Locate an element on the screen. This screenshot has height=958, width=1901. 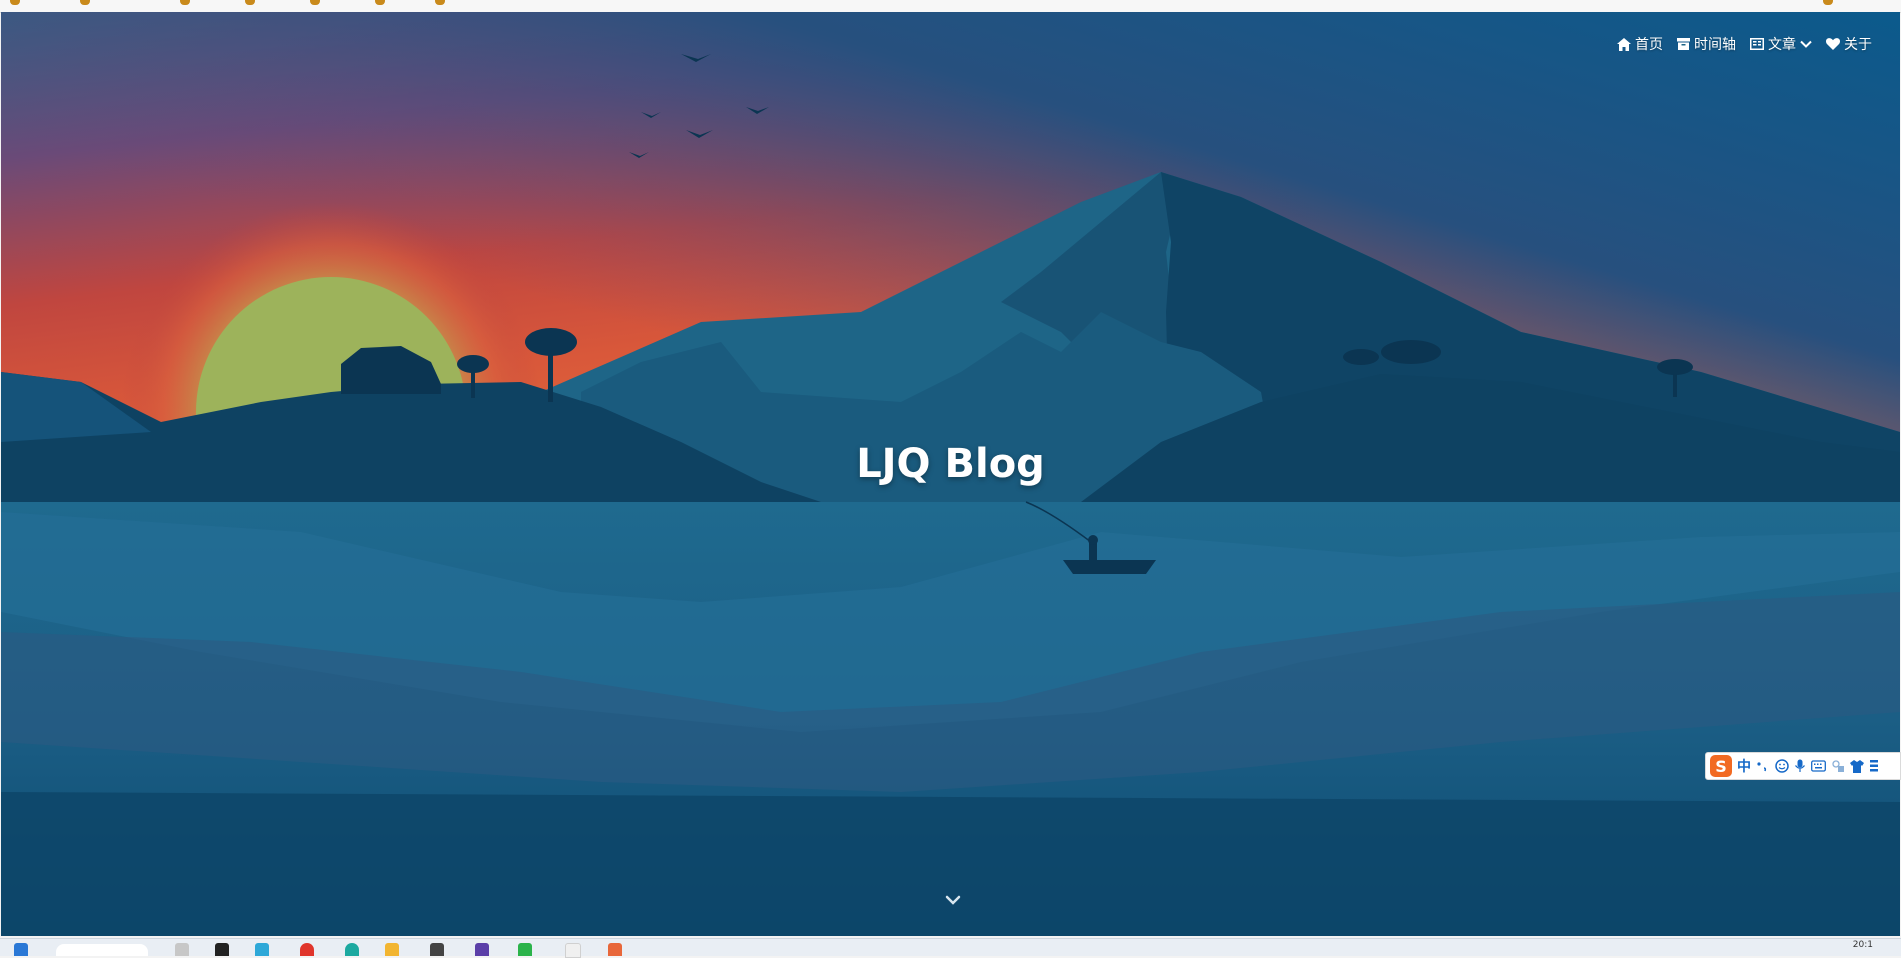
taskbar-search is located at coordinates (102, 950).